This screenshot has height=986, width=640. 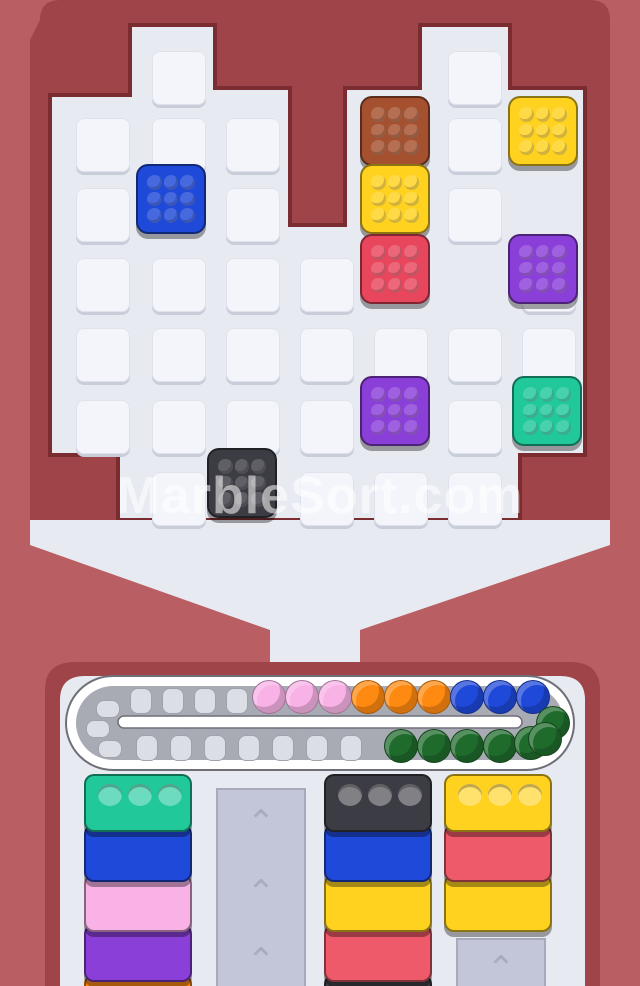 What do you see at coordinates (395, 411) in the screenshot?
I see `purple-block` at bounding box center [395, 411].